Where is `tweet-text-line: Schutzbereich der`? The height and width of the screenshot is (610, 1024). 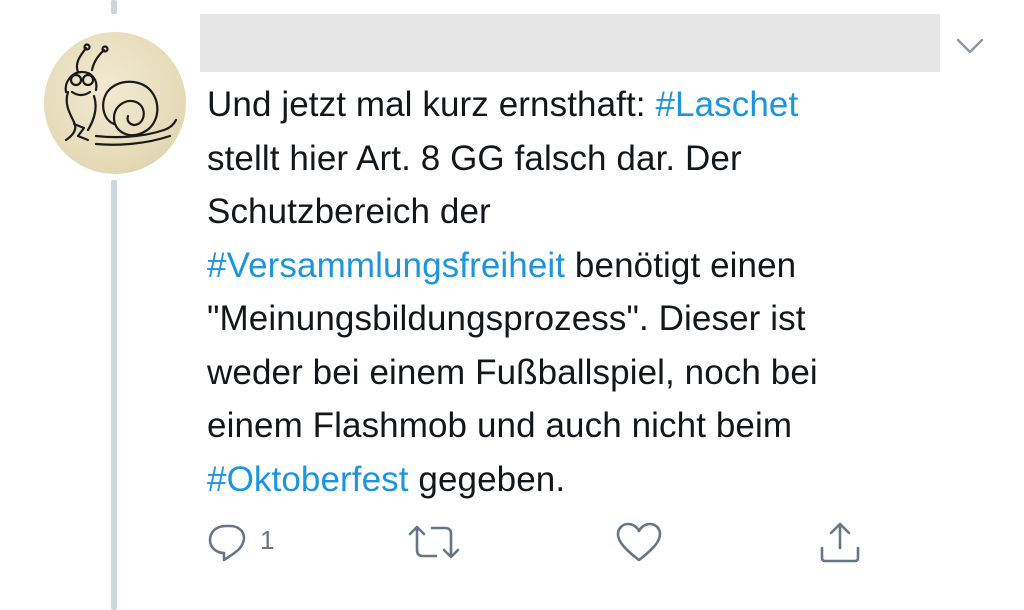 tweet-text-line: Schutzbereich der is located at coordinates (597, 212).